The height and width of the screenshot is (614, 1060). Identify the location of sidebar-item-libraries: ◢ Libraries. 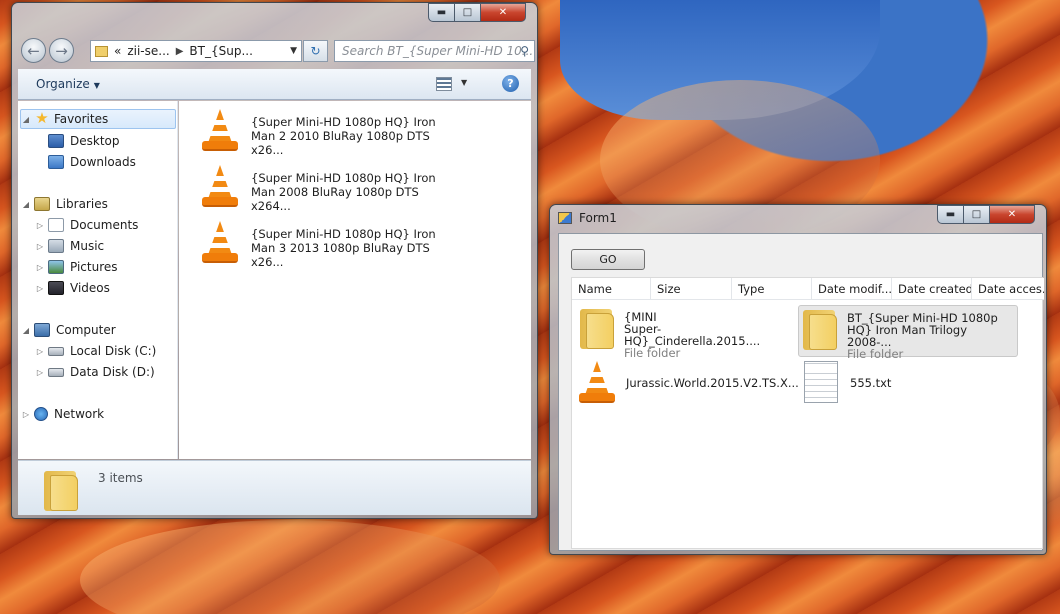
(64, 204).